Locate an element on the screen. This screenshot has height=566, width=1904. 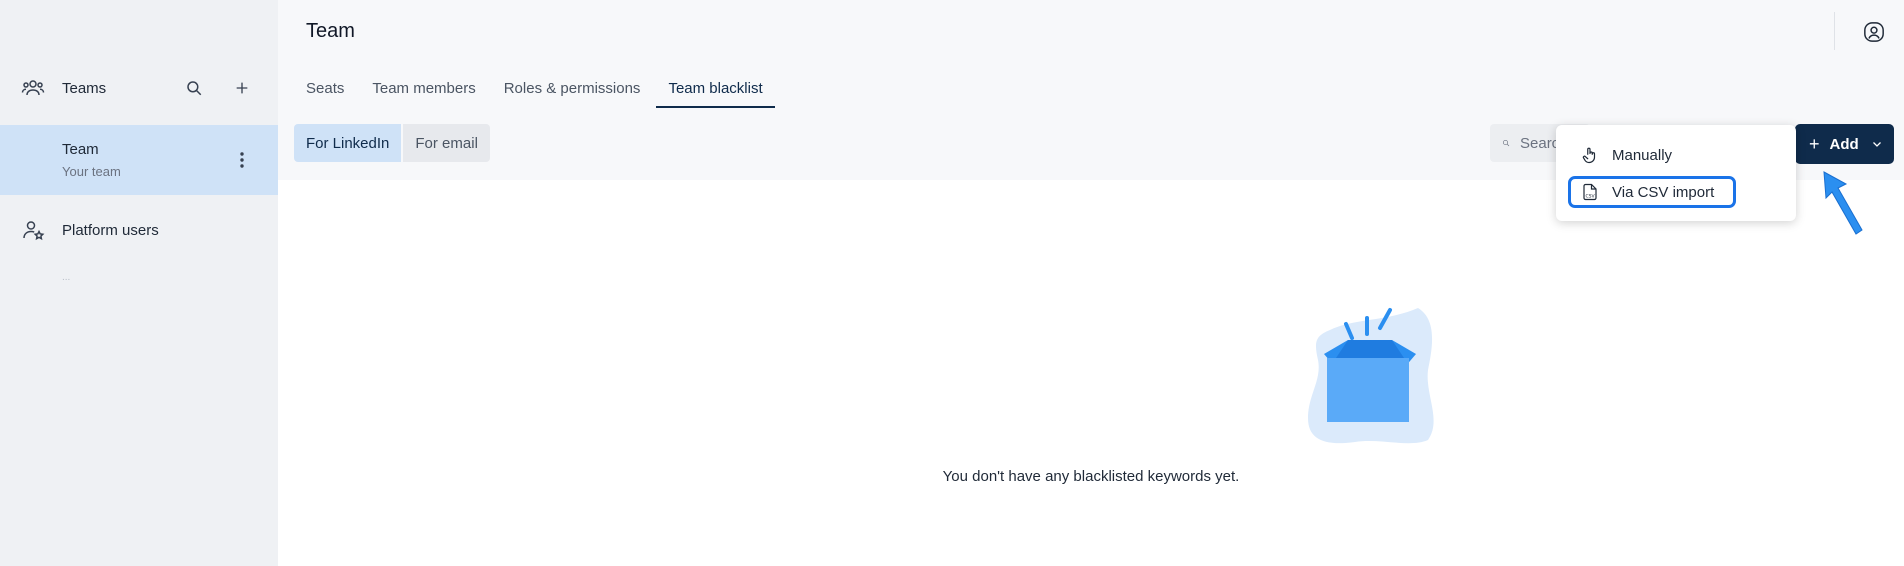
sidebar-teams-label: Teams is located at coordinates (84, 88).